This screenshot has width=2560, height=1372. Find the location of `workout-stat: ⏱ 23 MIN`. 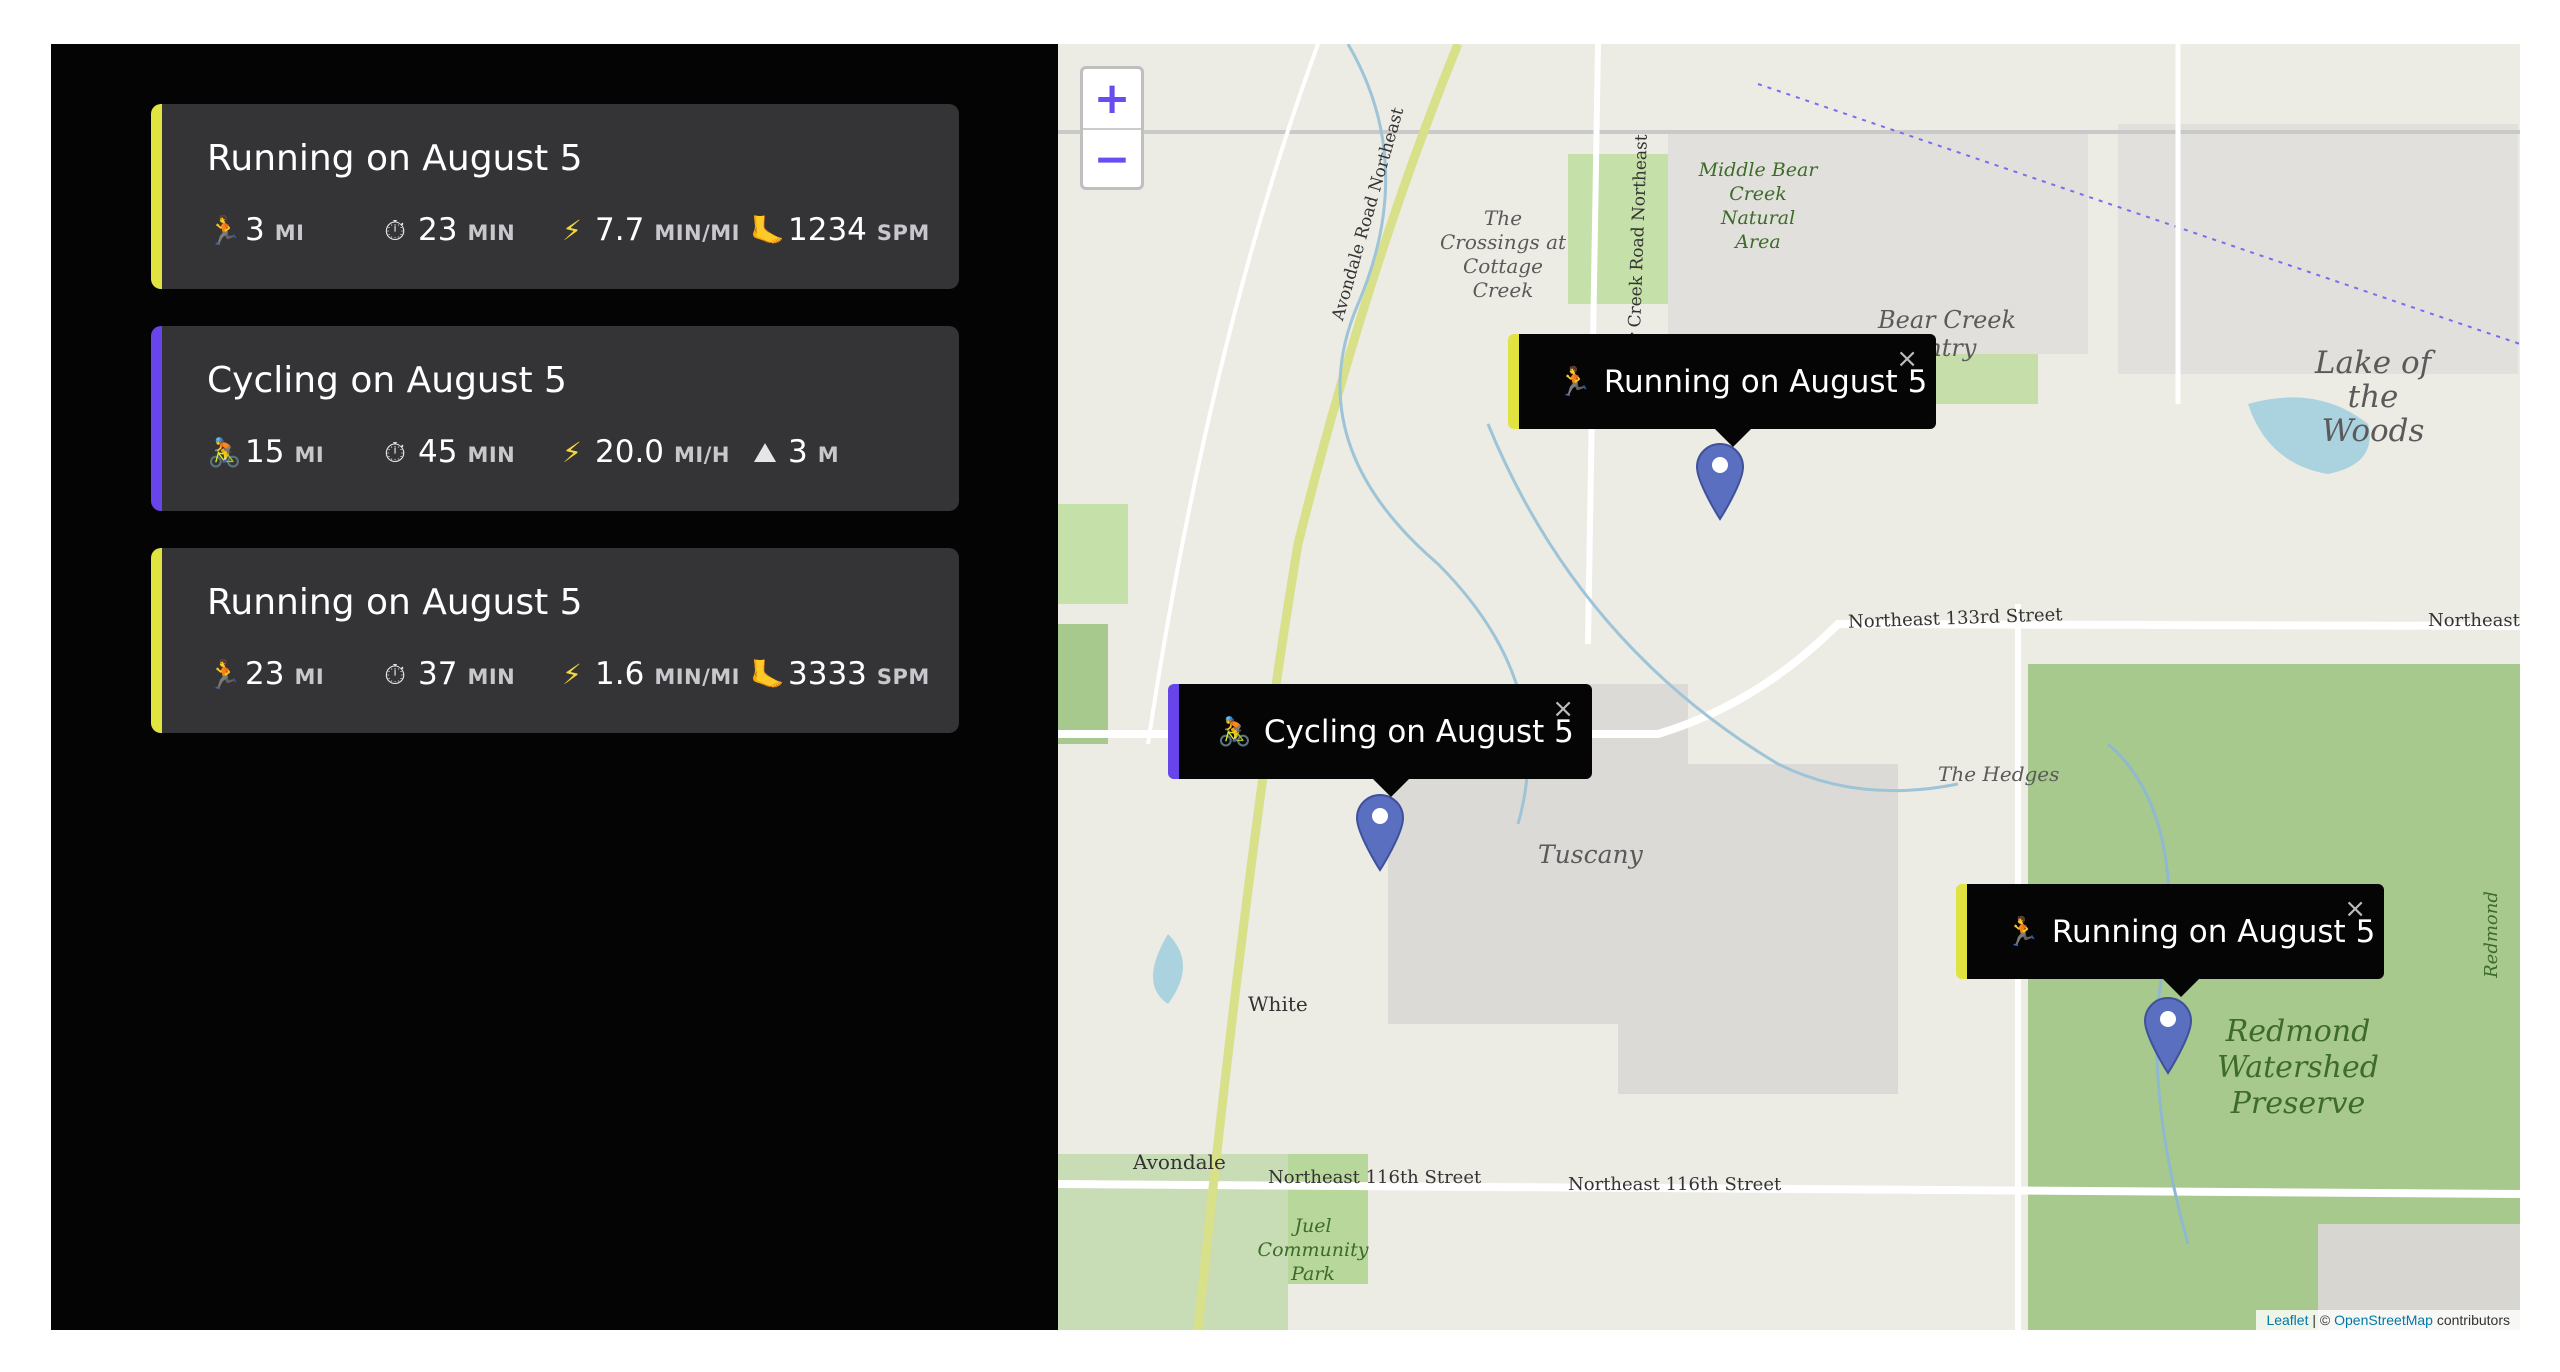

workout-stat: ⏱ 23 MIN is located at coordinates (447, 230).